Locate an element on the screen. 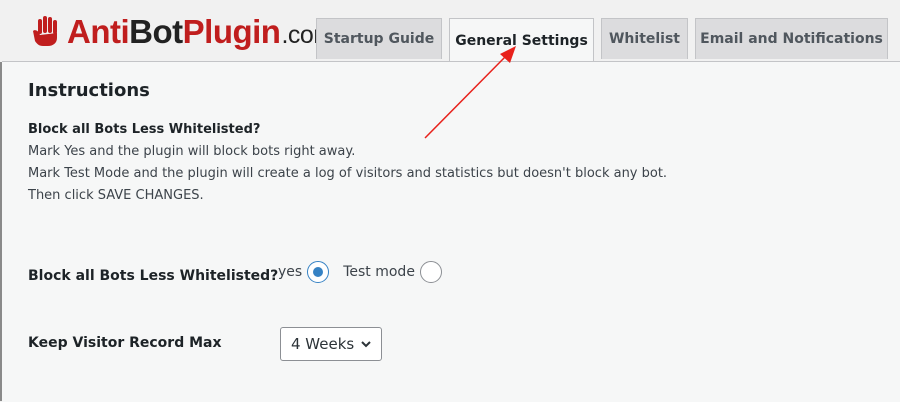 The image size is (900, 402). radio-test-mode is located at coordinates (430, 272).